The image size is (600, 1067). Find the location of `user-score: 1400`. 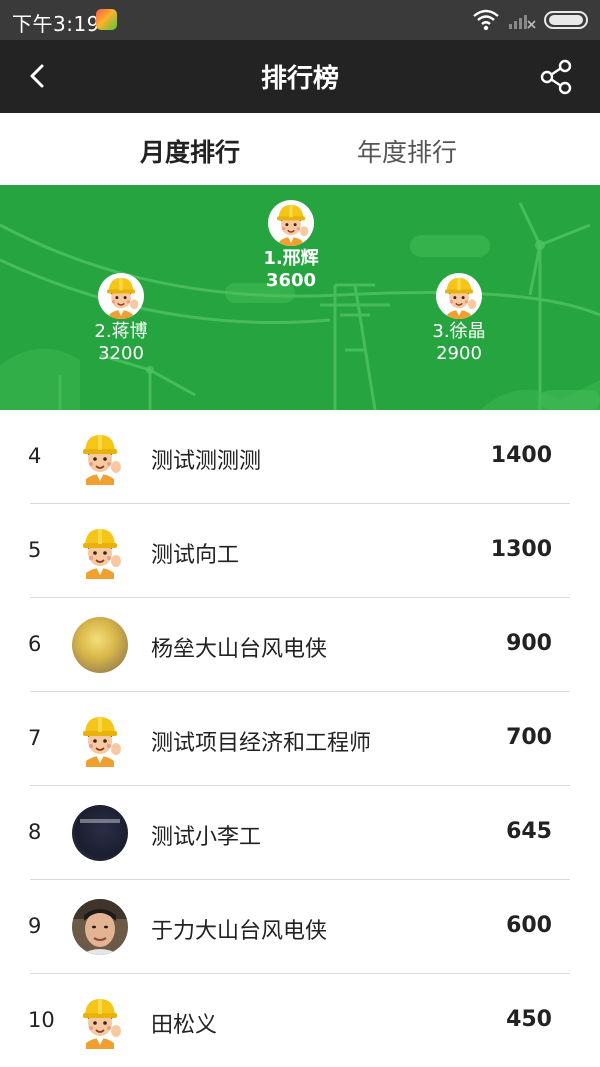

user-score: 1400 is located at coordinates (521, 455).